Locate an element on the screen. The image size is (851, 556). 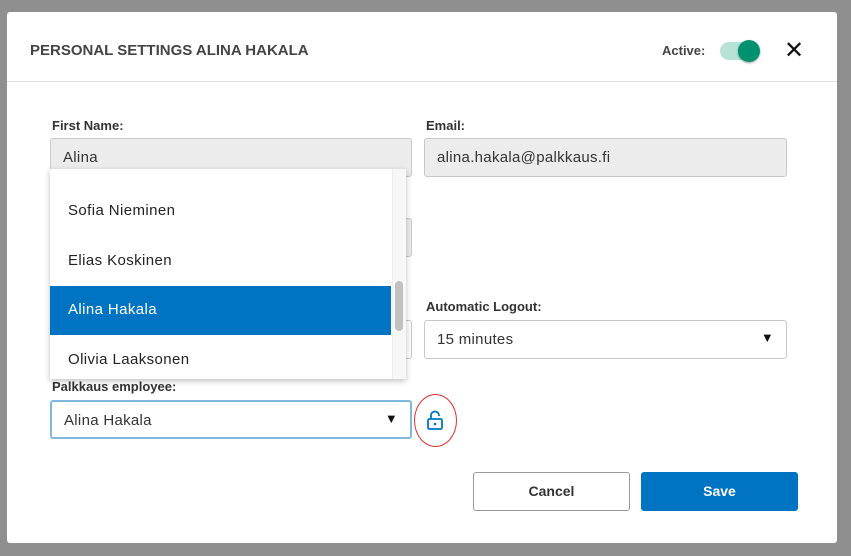
active-label: Active: is located at coordinates (684, 50).